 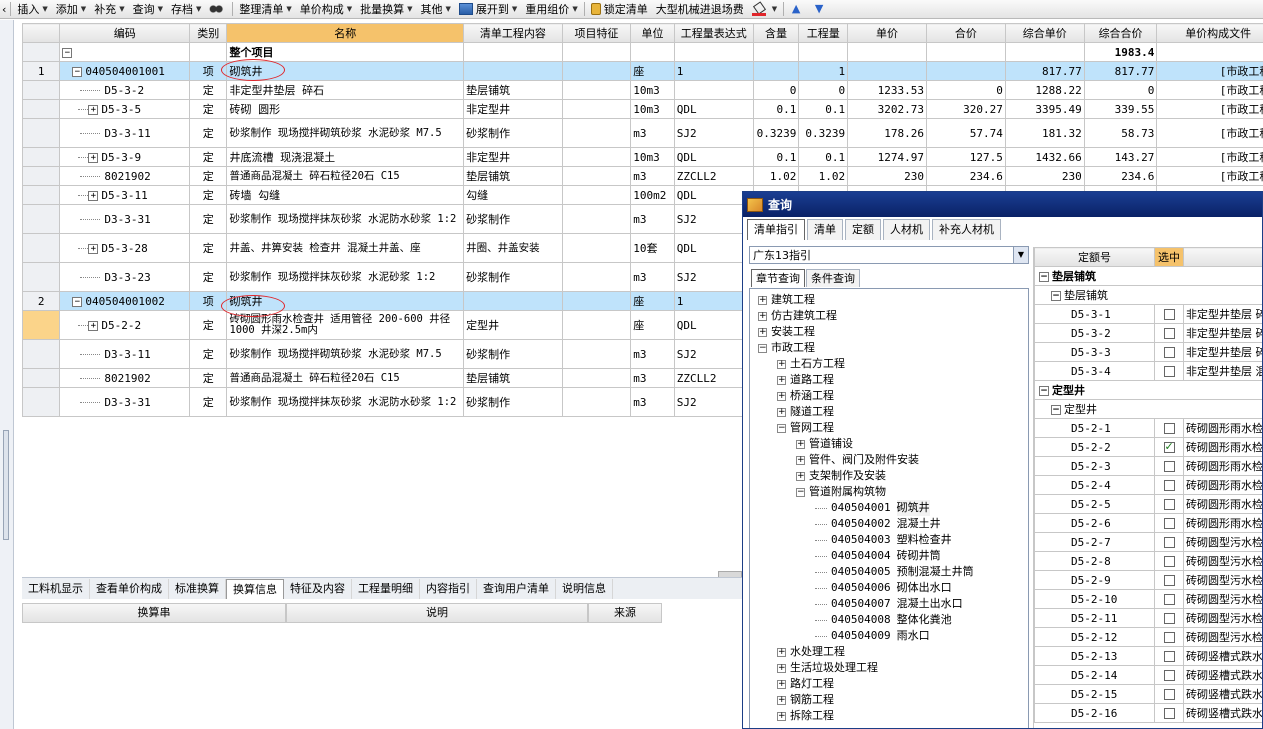 What do you see at coordinates (889, 716) in the screenshot?
I see `tree-node: + 拆除工程` at bounding box center [889, 716].